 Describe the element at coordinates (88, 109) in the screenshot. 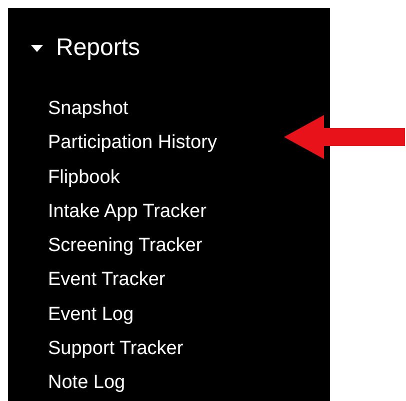

I see `menu-link: Snapshot` at that location.